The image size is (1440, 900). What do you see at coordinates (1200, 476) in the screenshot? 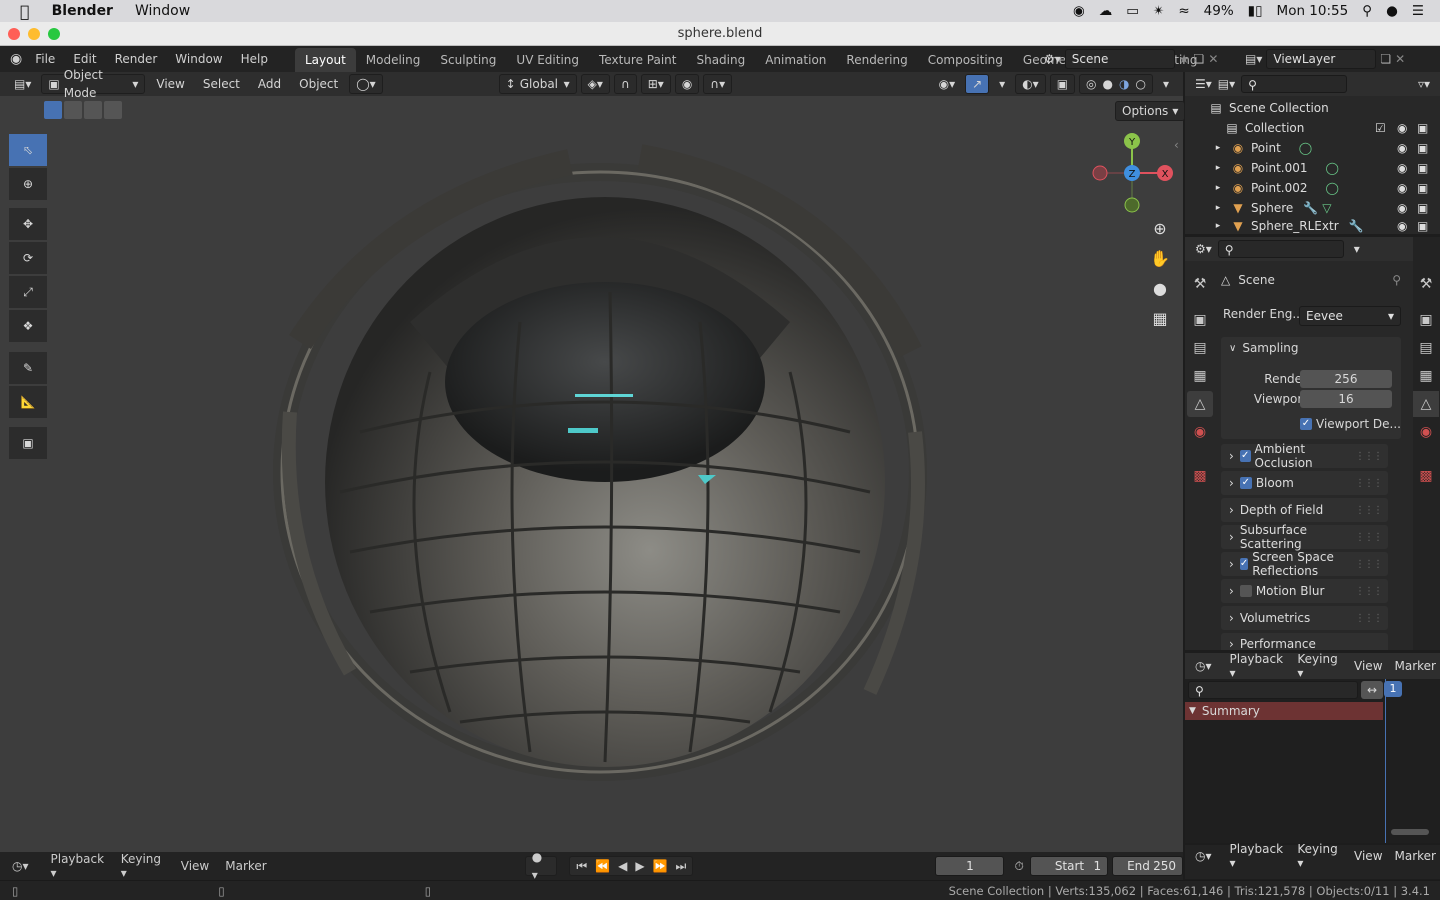
I see `texture-properties-tab: ▩` at bounding box center [1200, 476].